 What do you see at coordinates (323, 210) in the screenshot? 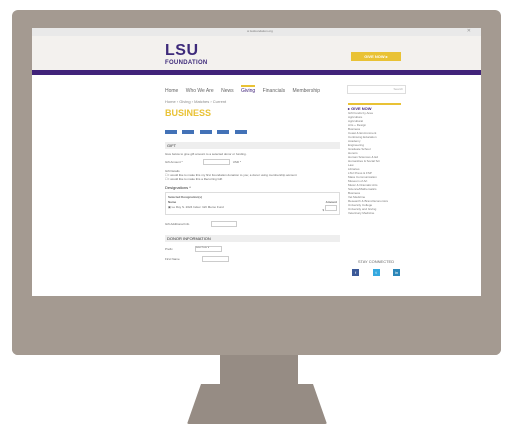
I see `designation-prefix: $` at bounding box center [323, 210].